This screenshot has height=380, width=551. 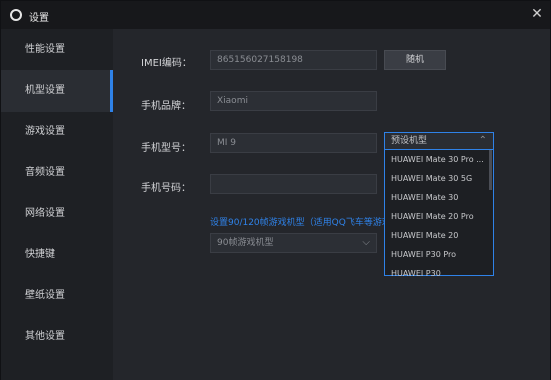 What do you see at coordinates (437, 216) in the screenshot?
I see `dropdown-option: HUAWEI Mate 20 Pro` at bounding box center [437, 216].